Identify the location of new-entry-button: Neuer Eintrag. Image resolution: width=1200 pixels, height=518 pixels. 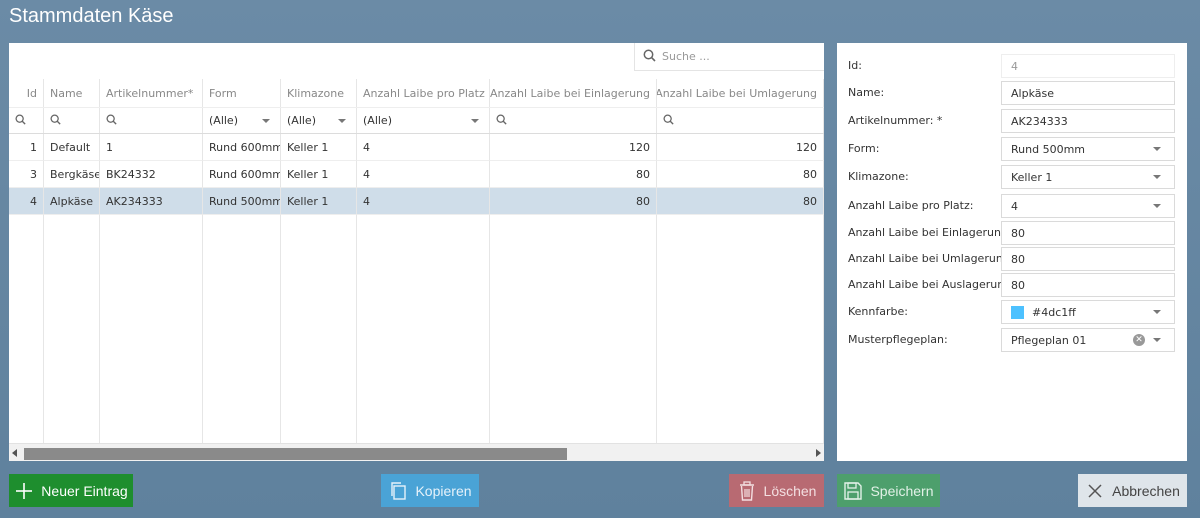
(71, 490).